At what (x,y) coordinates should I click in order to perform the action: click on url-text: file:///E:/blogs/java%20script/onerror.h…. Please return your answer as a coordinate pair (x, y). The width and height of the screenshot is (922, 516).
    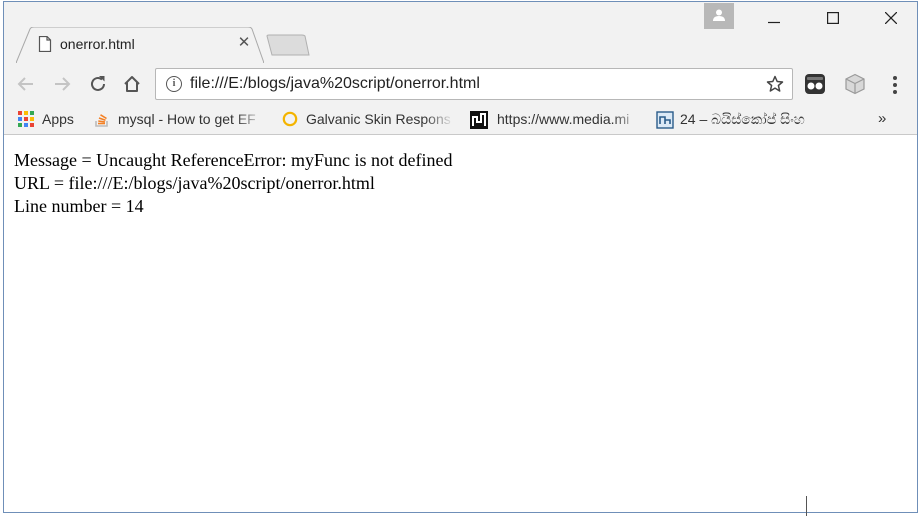
    Looking at the image, I should click on (335, 84).